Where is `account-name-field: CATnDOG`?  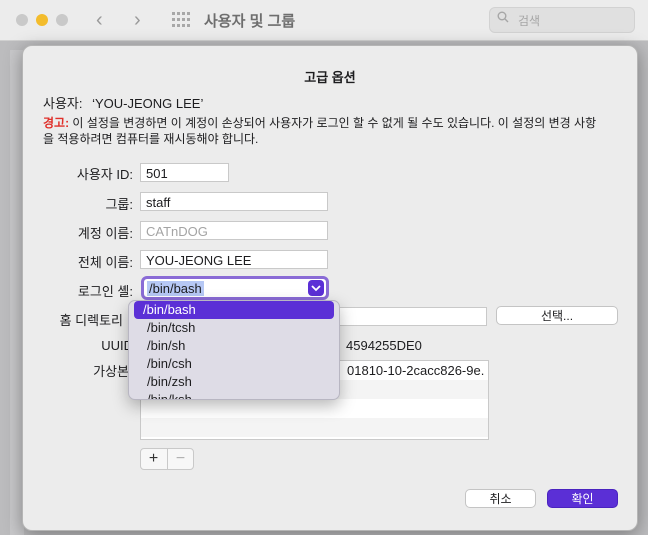 account-name-field: CATnDOG is located at coordinates (234, 230).